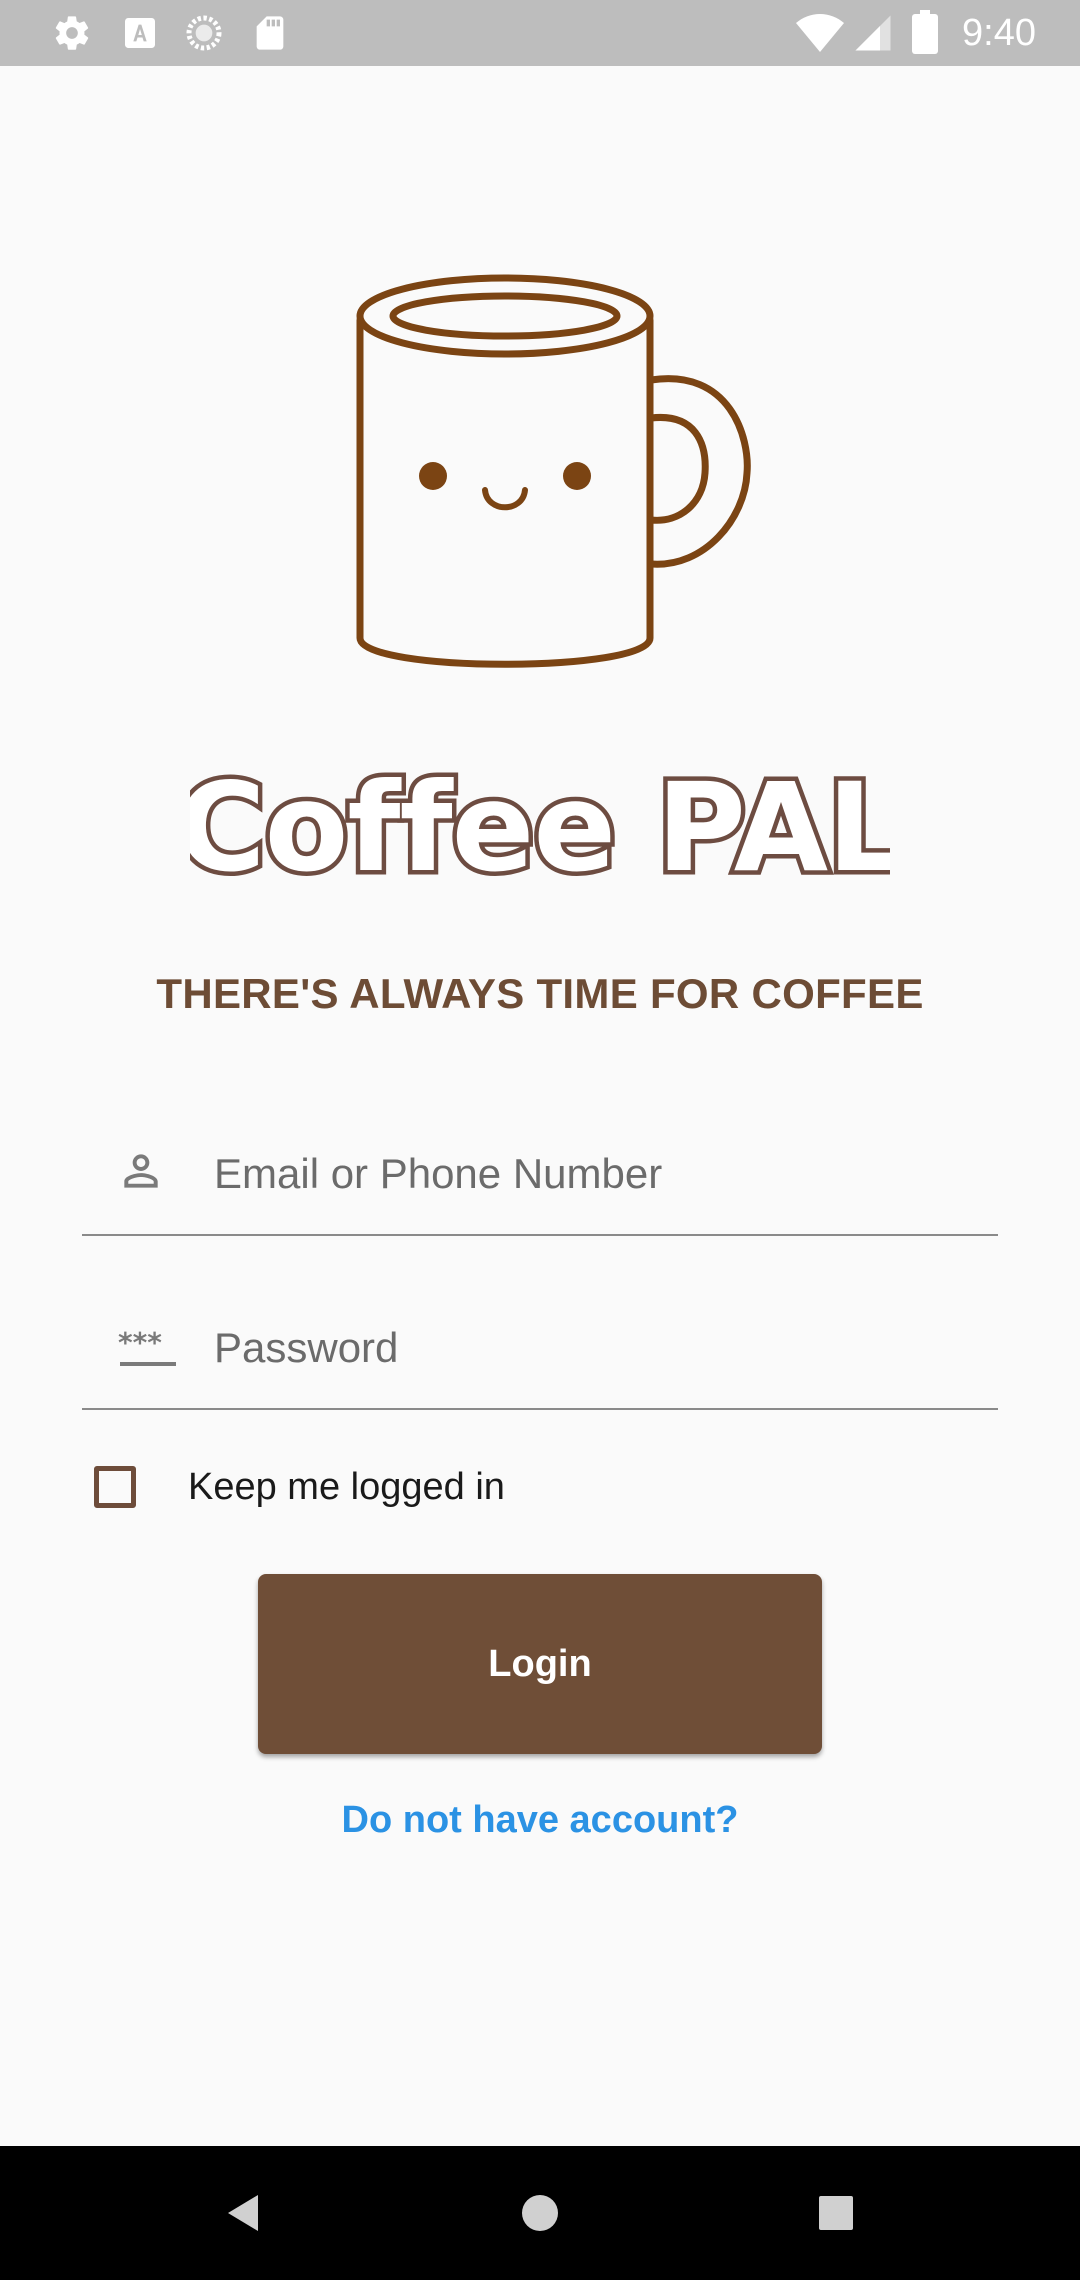  What do you see at coordinates (540, 1820) in the screenshot?
I see `signup-link: Do not have account?` at bounding box center [540, 1820].